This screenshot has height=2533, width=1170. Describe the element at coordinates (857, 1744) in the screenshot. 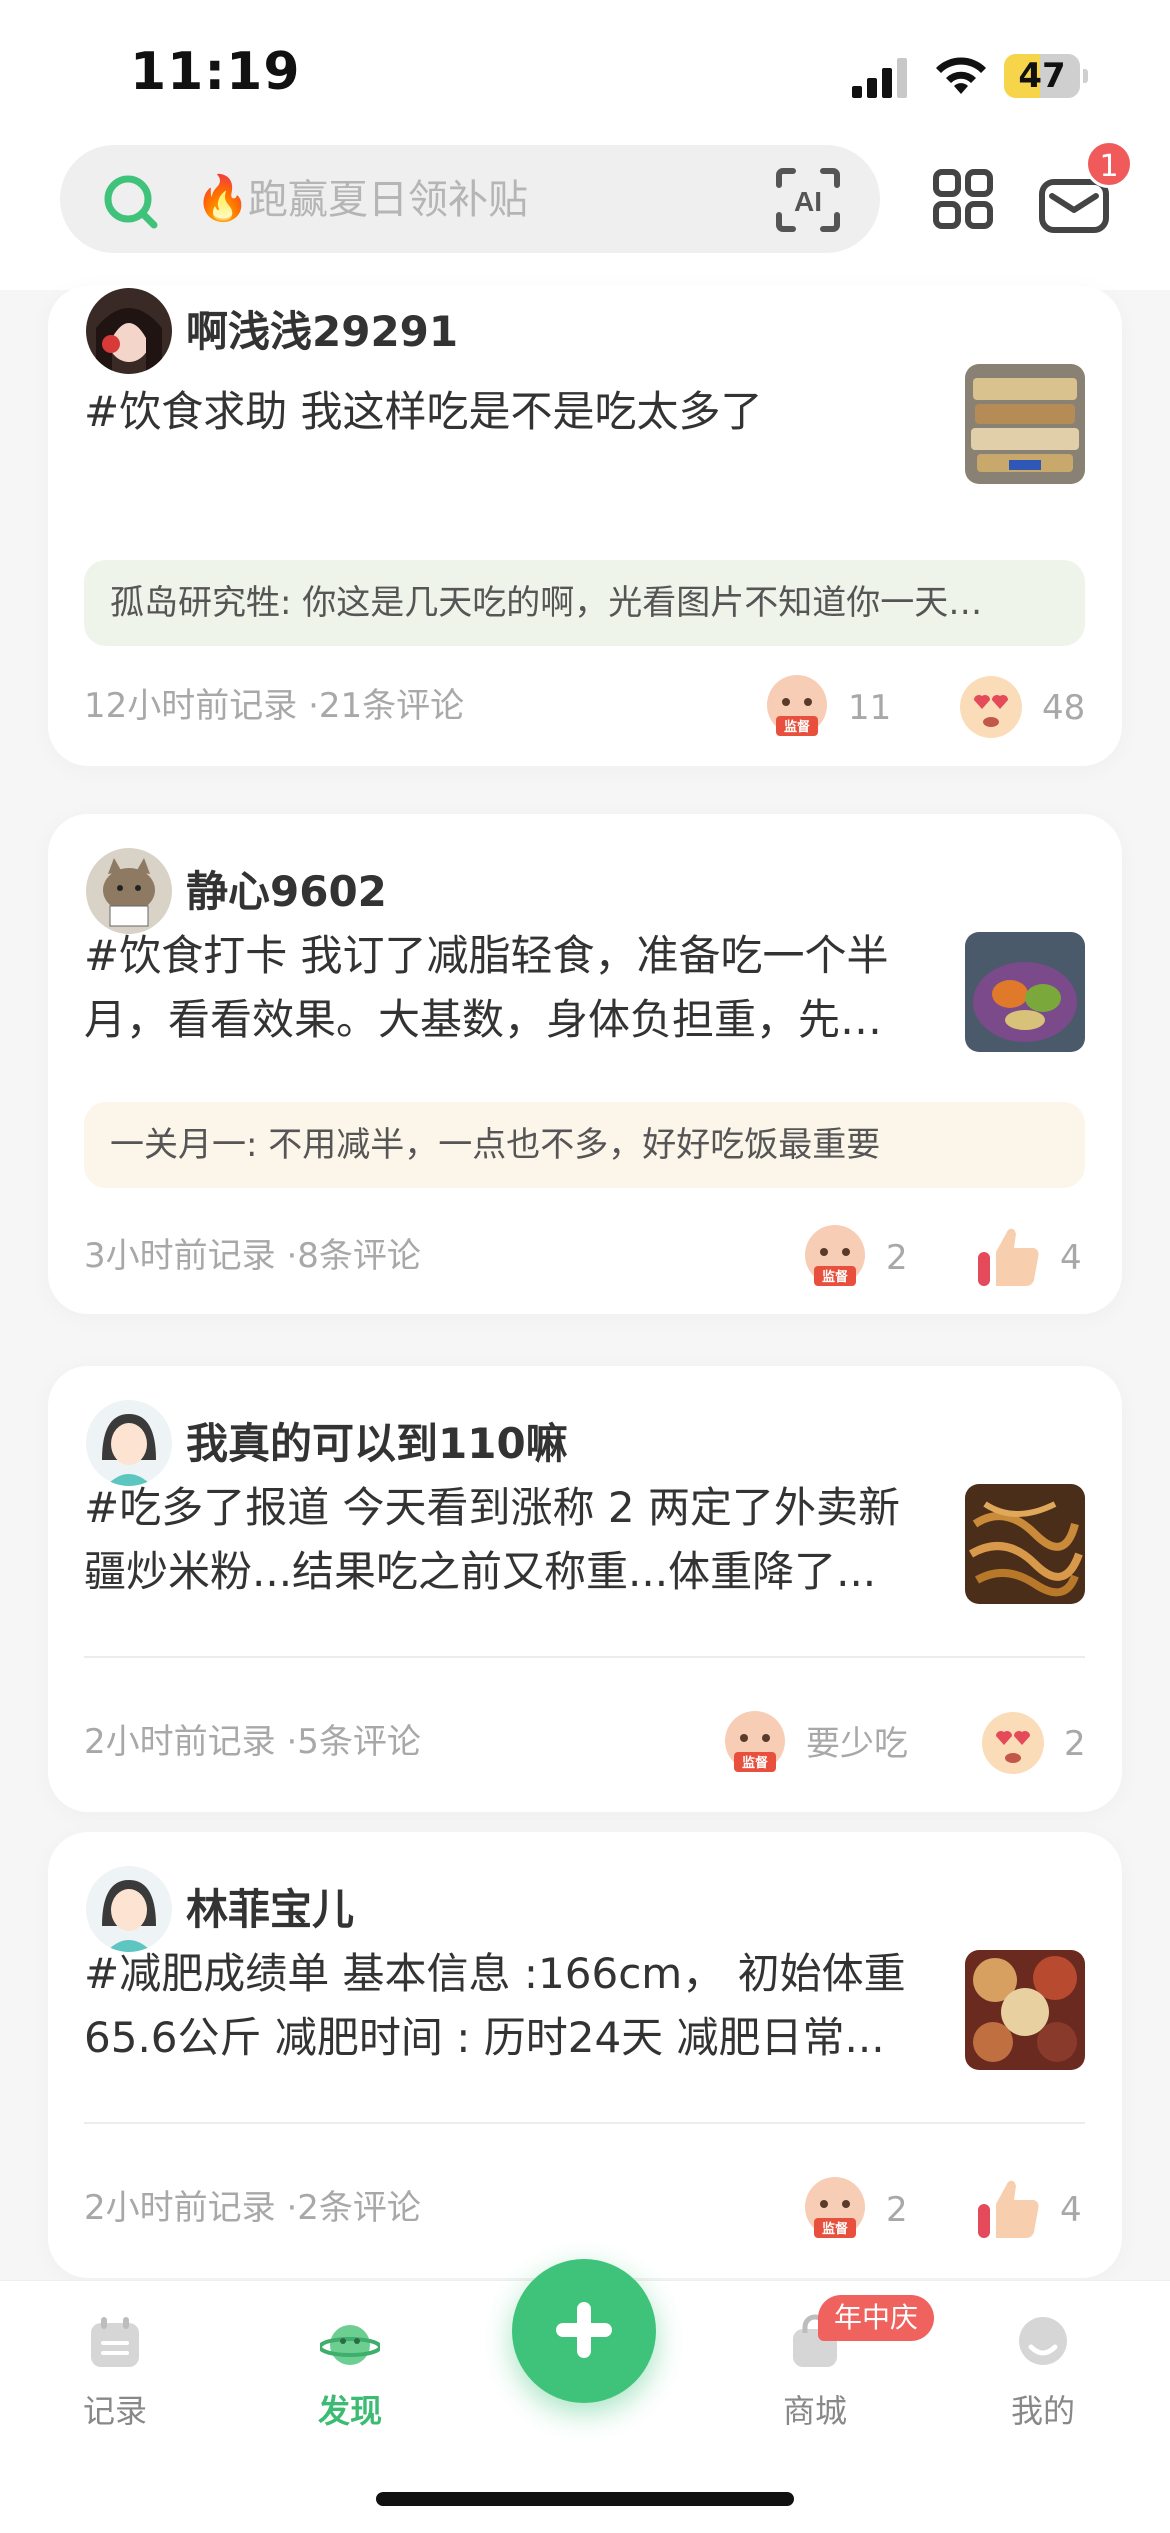

I see `supervise-count: 要少吃` at that location.